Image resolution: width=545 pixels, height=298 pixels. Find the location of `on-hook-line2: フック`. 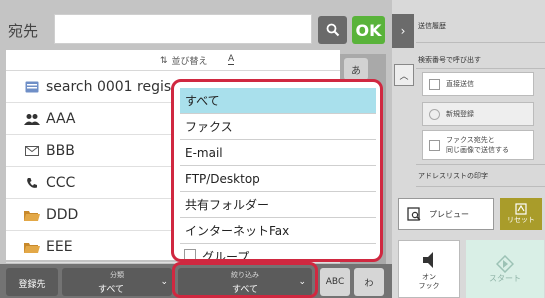

on-hook-line2: フック is located at coordinates (429, 286).